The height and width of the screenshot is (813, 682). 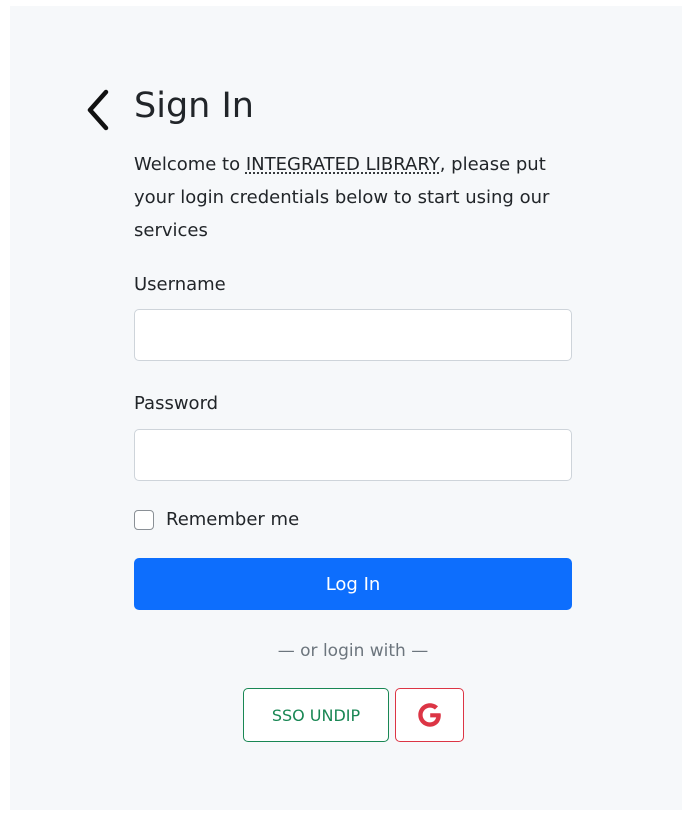 I want to click on back-button, so click(x=99, y=110).